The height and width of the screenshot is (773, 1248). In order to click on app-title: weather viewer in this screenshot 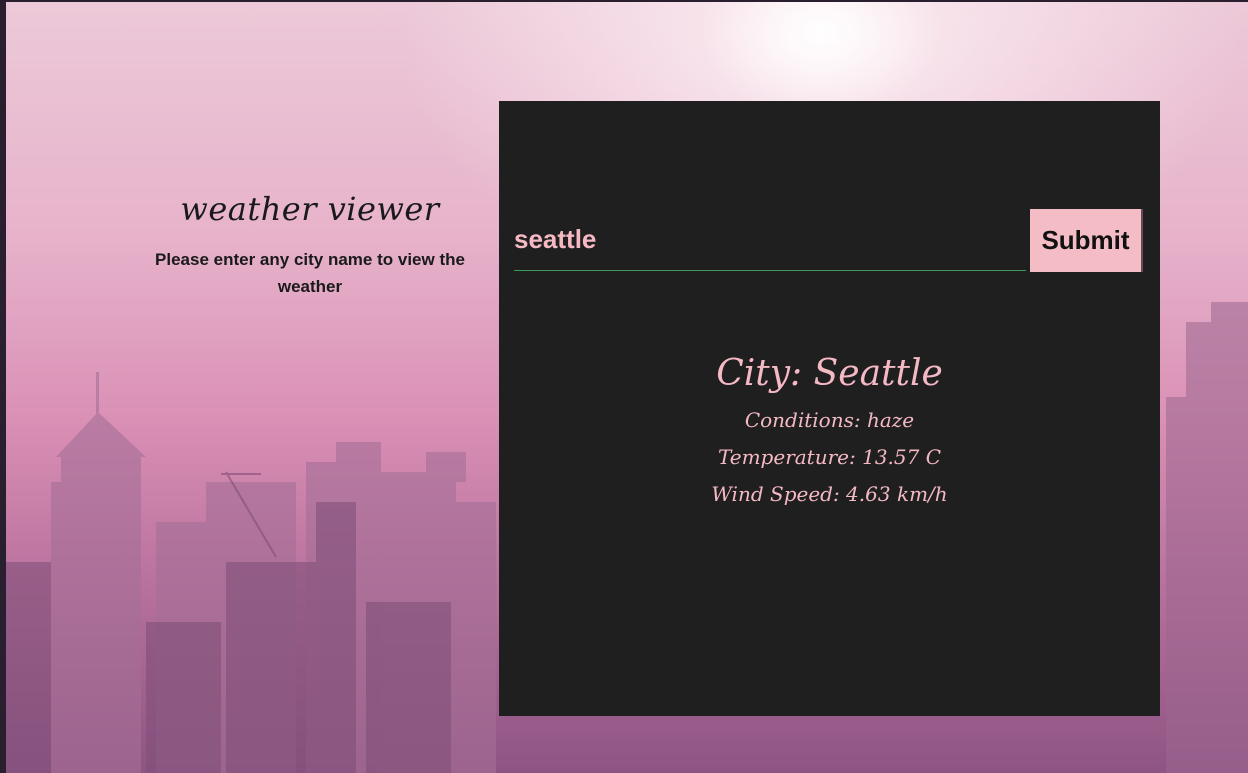, I will do `click(310, 209)`.